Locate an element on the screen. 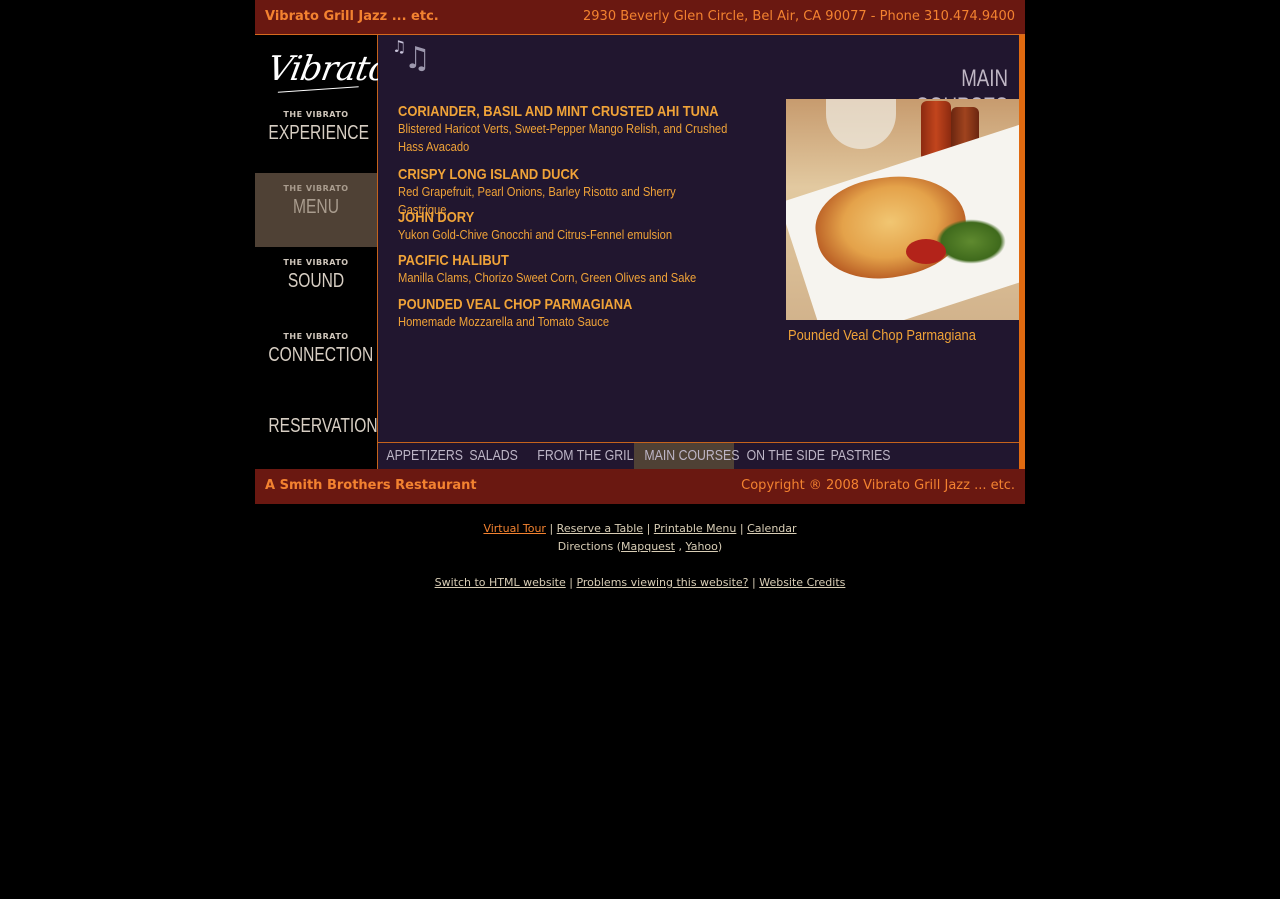 Image resolution: width=1280 pixels, height=899 pixels. reserve-table-link: Reserve a Table is located at coordinates (600, 528).